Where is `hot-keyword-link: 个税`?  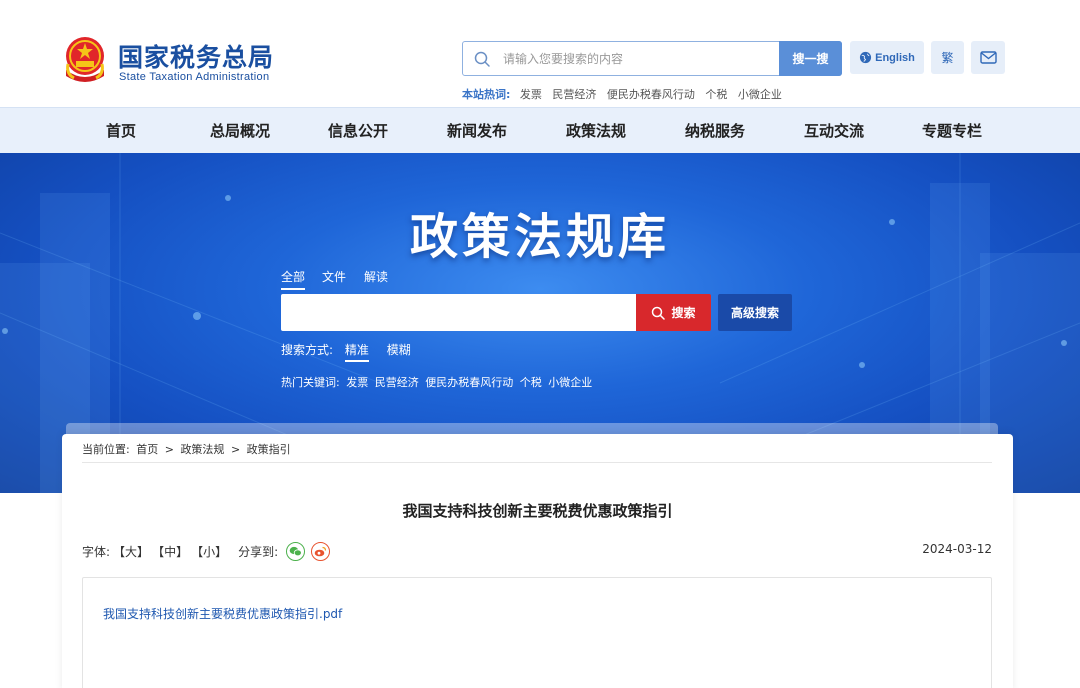
hot-keyword-link: 个税 is located at coordinates (531, 382).